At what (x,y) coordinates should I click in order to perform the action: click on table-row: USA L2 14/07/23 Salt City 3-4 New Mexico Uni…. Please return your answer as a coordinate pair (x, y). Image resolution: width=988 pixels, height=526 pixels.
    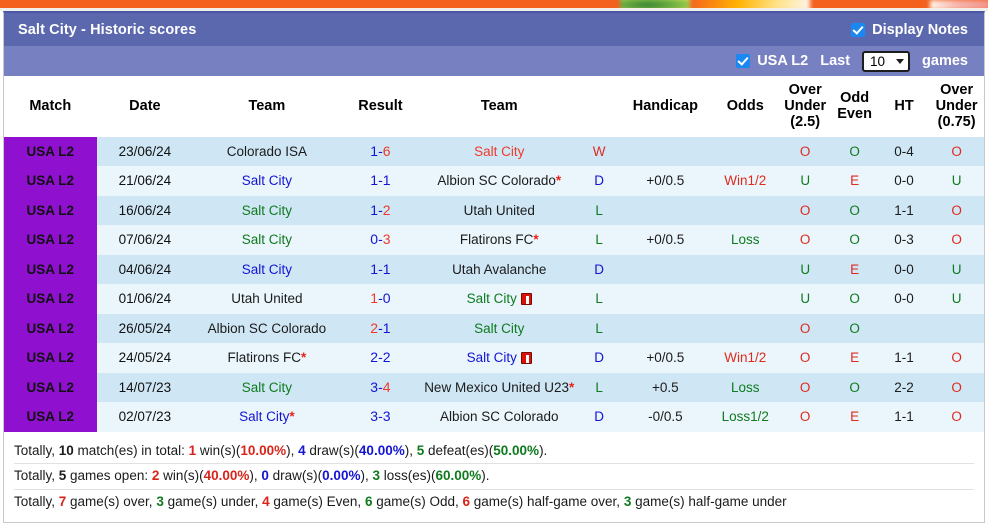
    Looking at the image, I should click on (494, 387).